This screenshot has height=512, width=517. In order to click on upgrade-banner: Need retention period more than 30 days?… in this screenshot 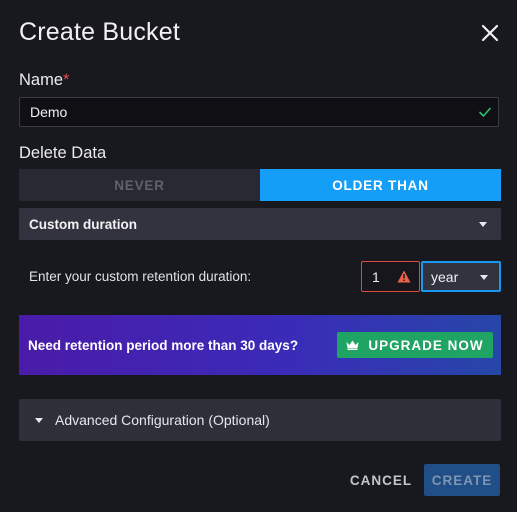, I will do `click(260, 345)`.